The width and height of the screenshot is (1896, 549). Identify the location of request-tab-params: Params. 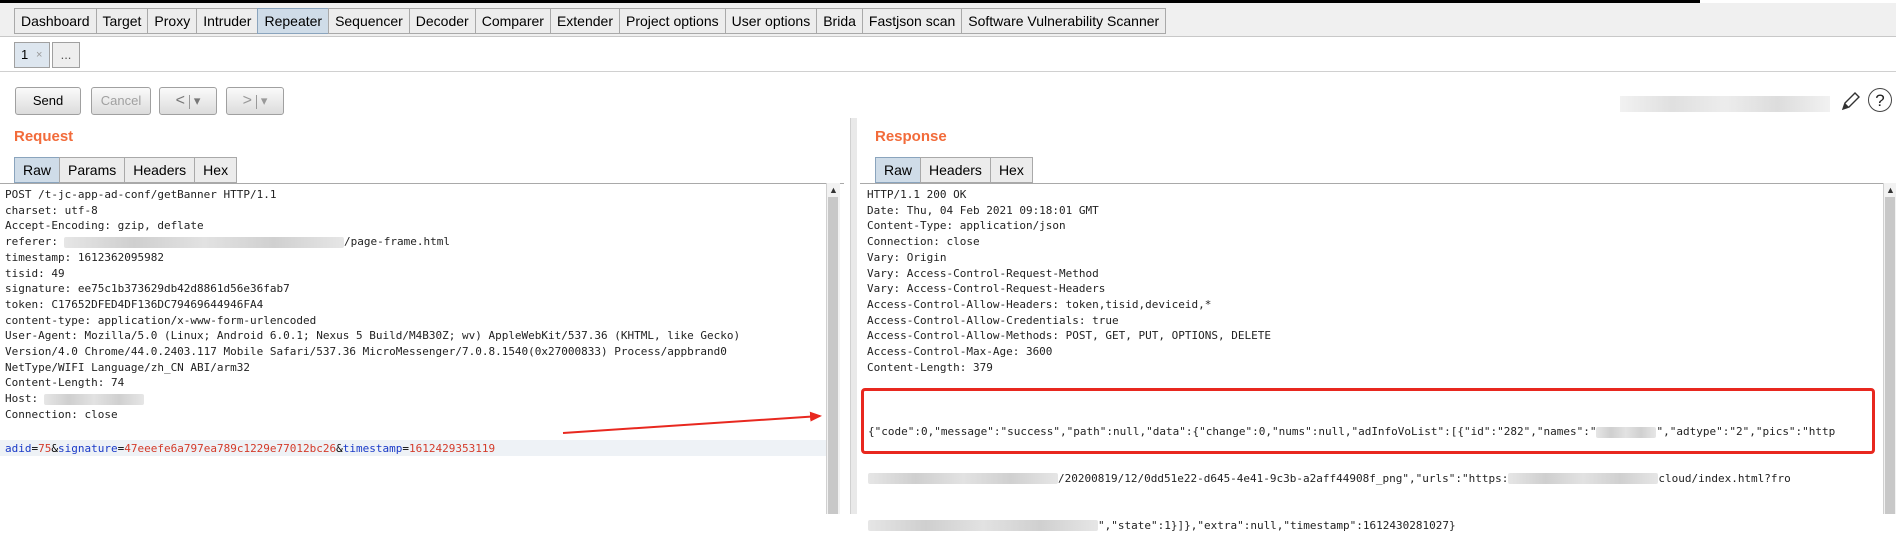
(92, 170).